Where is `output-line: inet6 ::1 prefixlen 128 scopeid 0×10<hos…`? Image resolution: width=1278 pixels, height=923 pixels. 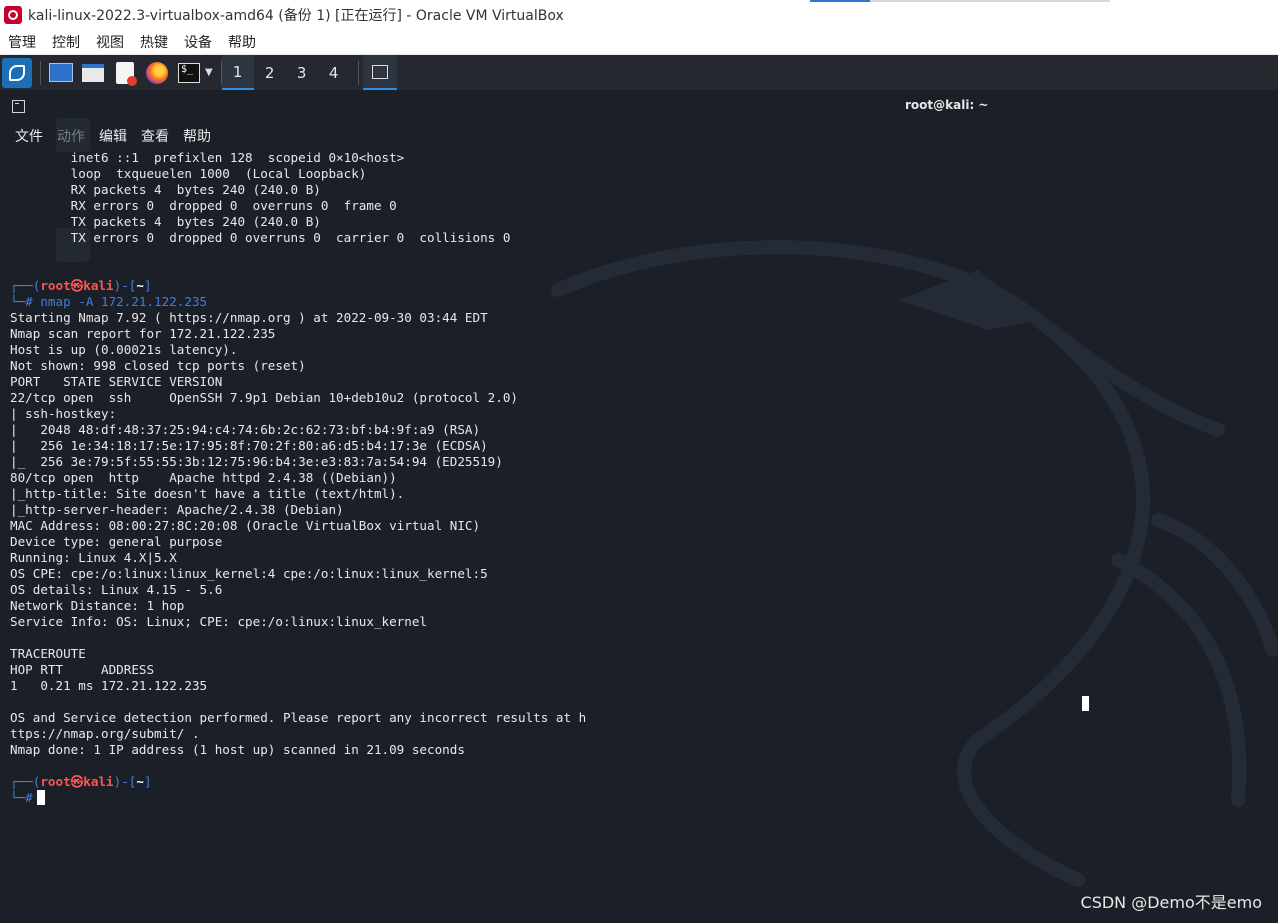
output-line: inet6 ::1 prefixlen 128 scopeid 0×10<hos… is located at coordinates (207, 157).